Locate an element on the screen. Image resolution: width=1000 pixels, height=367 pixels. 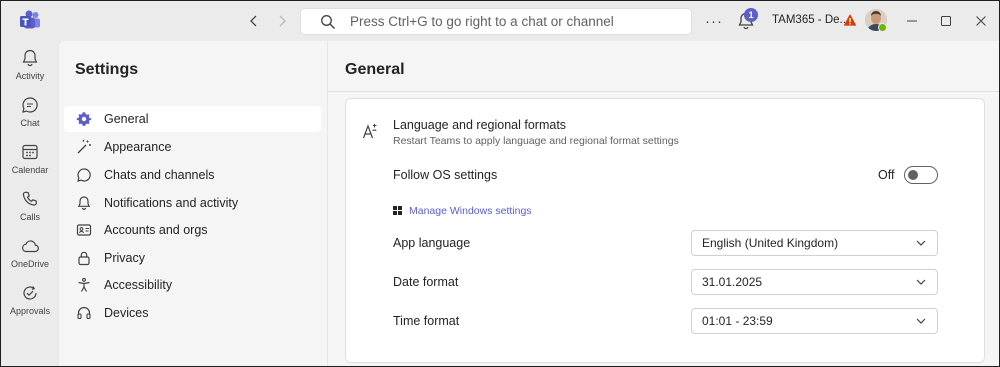
windows-logo-icon is located at coordinates (398, 211).